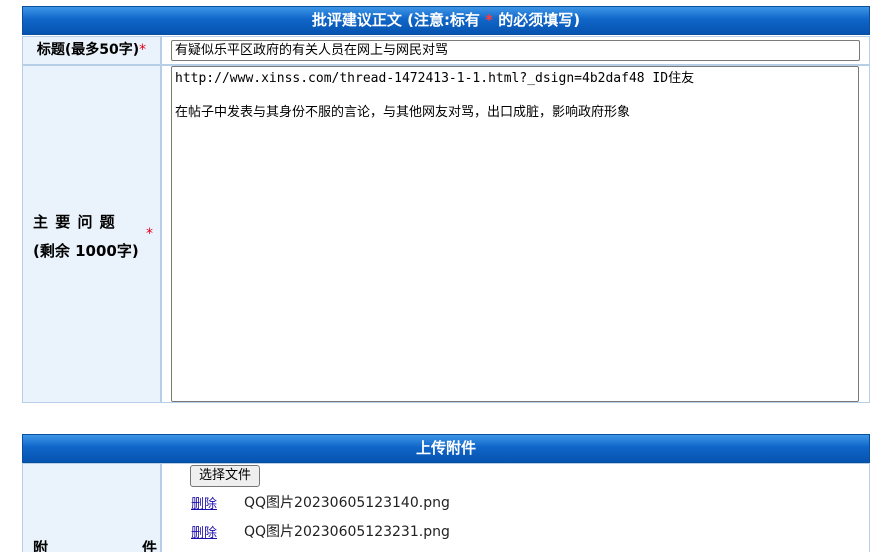 The height and width of the screenshot is (552, 870). I want to click on title-label-cell: 标题(最多50字)*, so click(91, 50).